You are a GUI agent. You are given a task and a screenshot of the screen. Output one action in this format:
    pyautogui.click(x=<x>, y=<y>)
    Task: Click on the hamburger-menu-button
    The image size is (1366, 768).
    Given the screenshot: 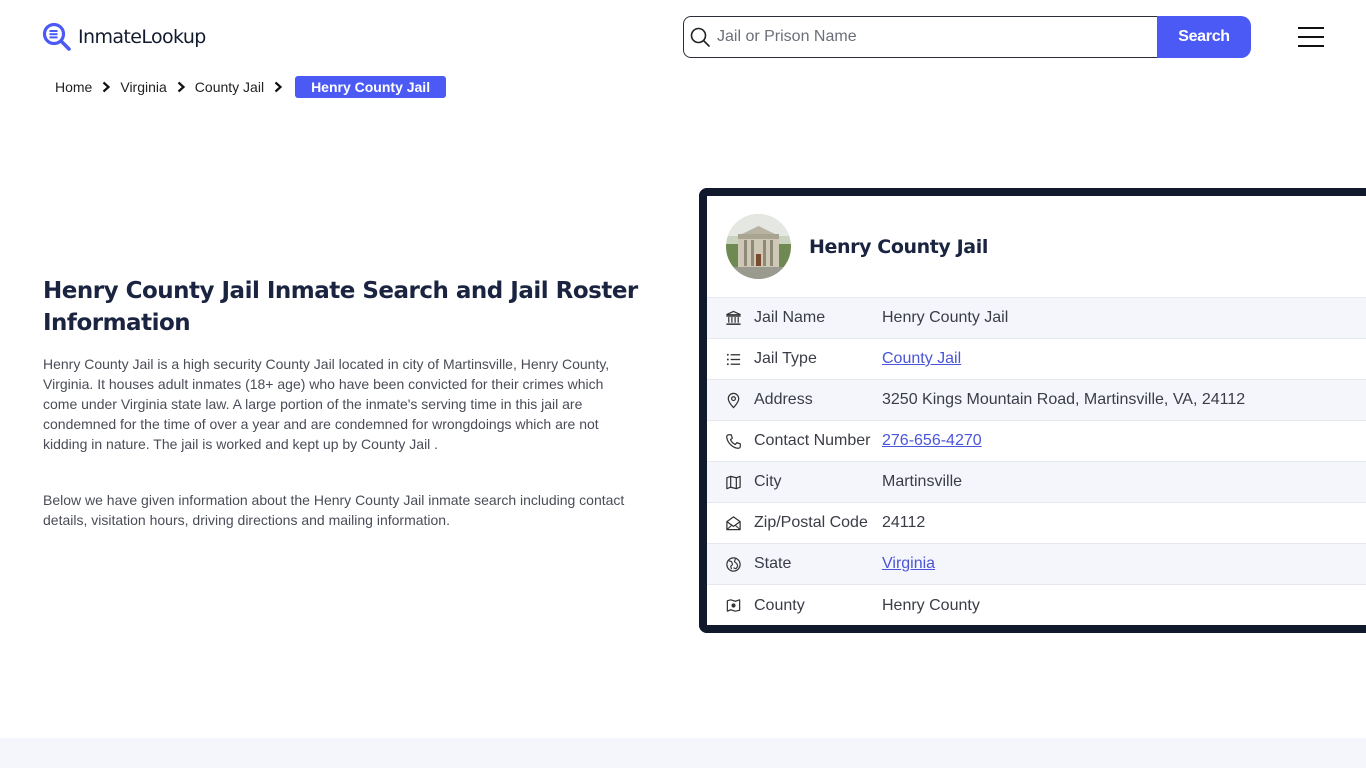 What is the action you would take?
    pyautogui.click(x=1311, y=37)
    